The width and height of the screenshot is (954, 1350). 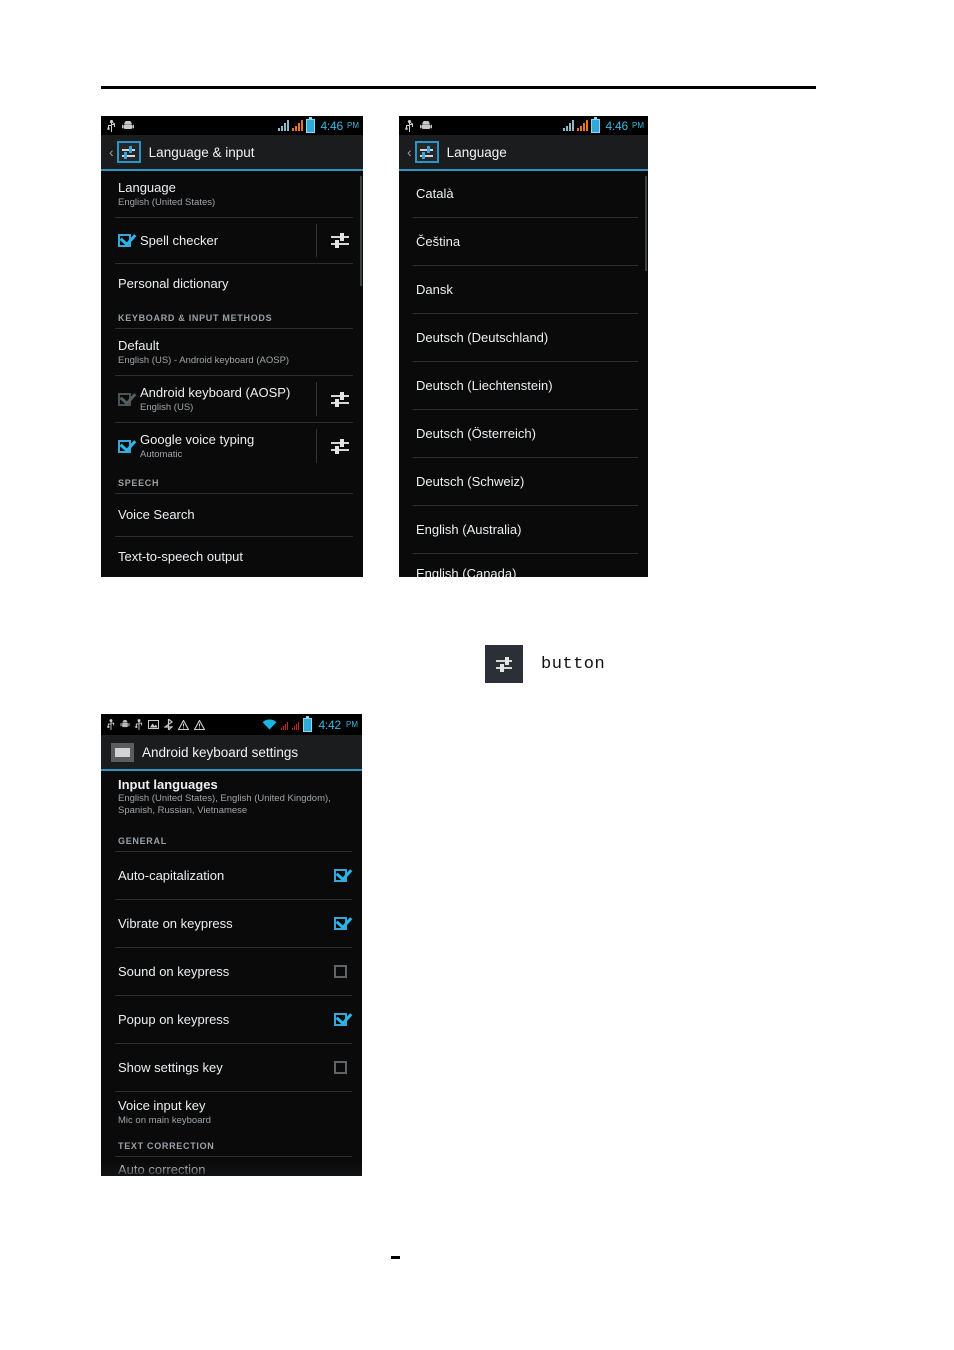 I want to click on list-item-google-voice-typing: Google voice typing Automatic, so click(x=232, y=446).